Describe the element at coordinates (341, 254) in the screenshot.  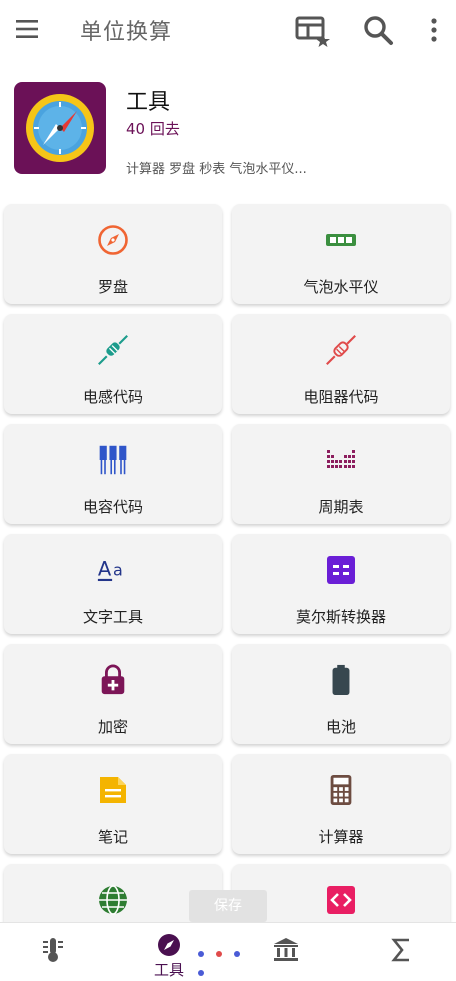
I see `tool-card-bubble-level: 气泡水平仪` at that location.